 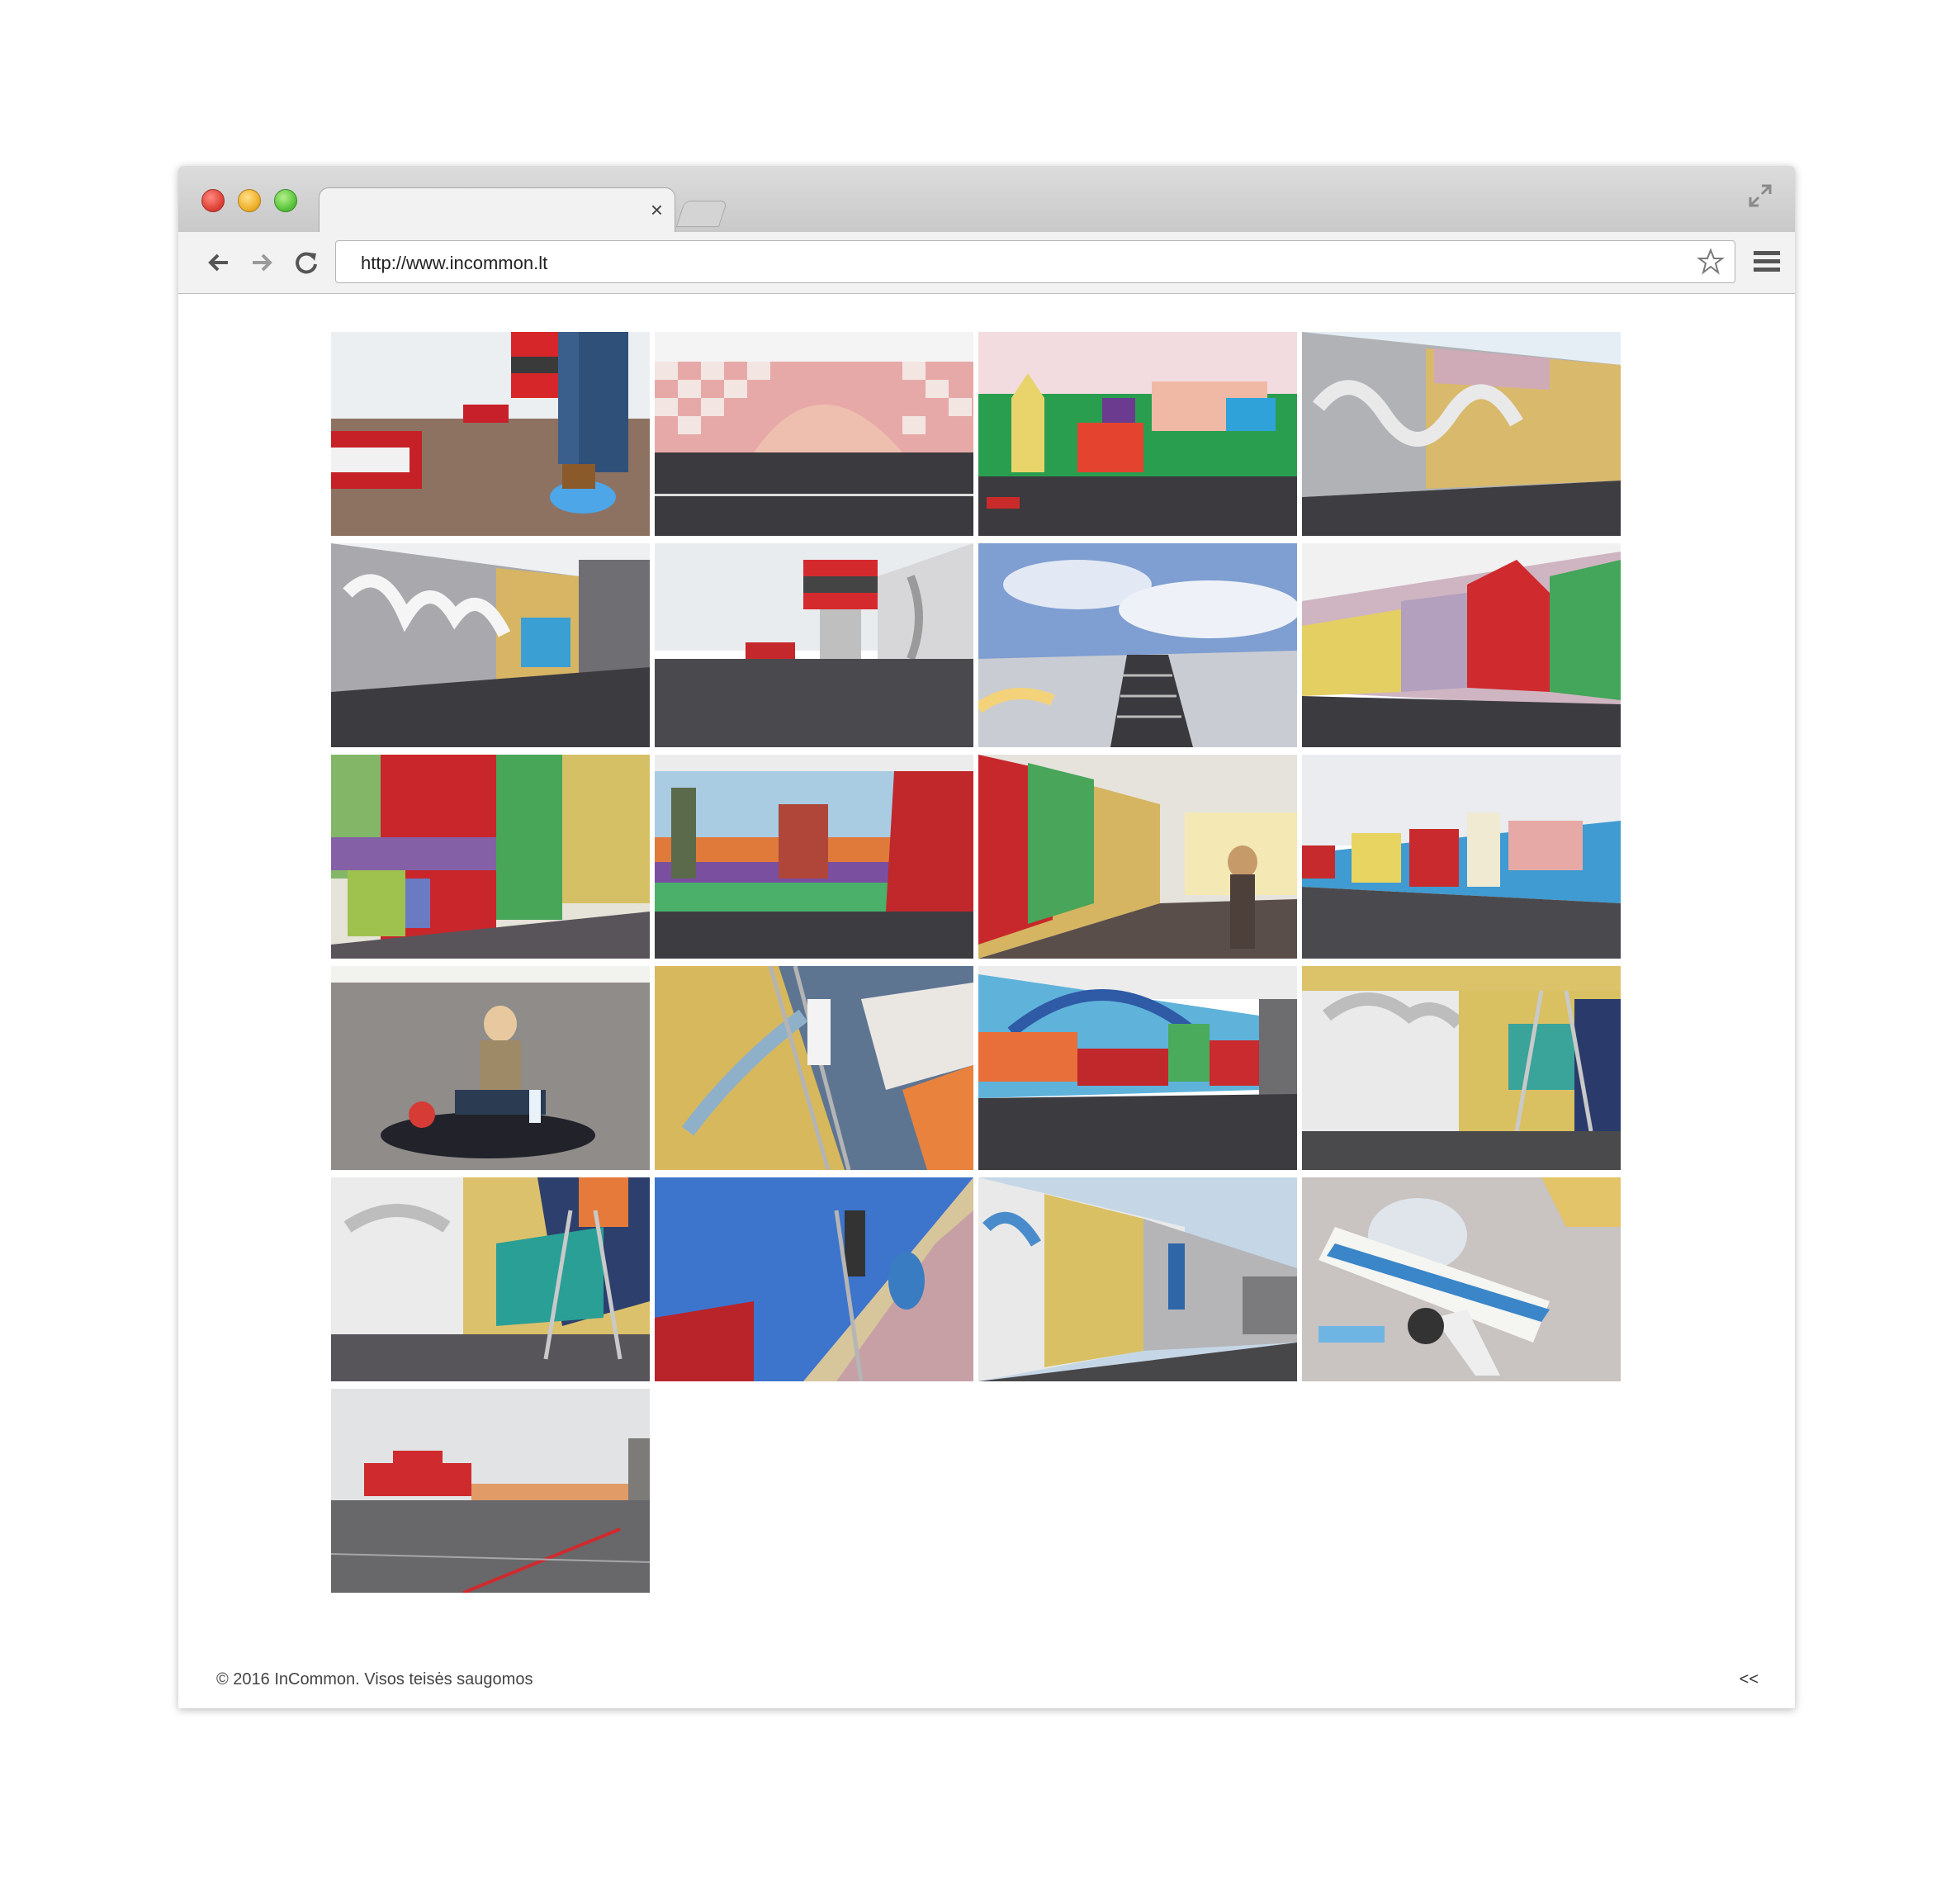 What do you see at coordinates (374, 1679) in the screenshot?
I see `footer-copyright: © 2016 InCommon. Visos teisės saugomos` at bounding box center [374, 1679].